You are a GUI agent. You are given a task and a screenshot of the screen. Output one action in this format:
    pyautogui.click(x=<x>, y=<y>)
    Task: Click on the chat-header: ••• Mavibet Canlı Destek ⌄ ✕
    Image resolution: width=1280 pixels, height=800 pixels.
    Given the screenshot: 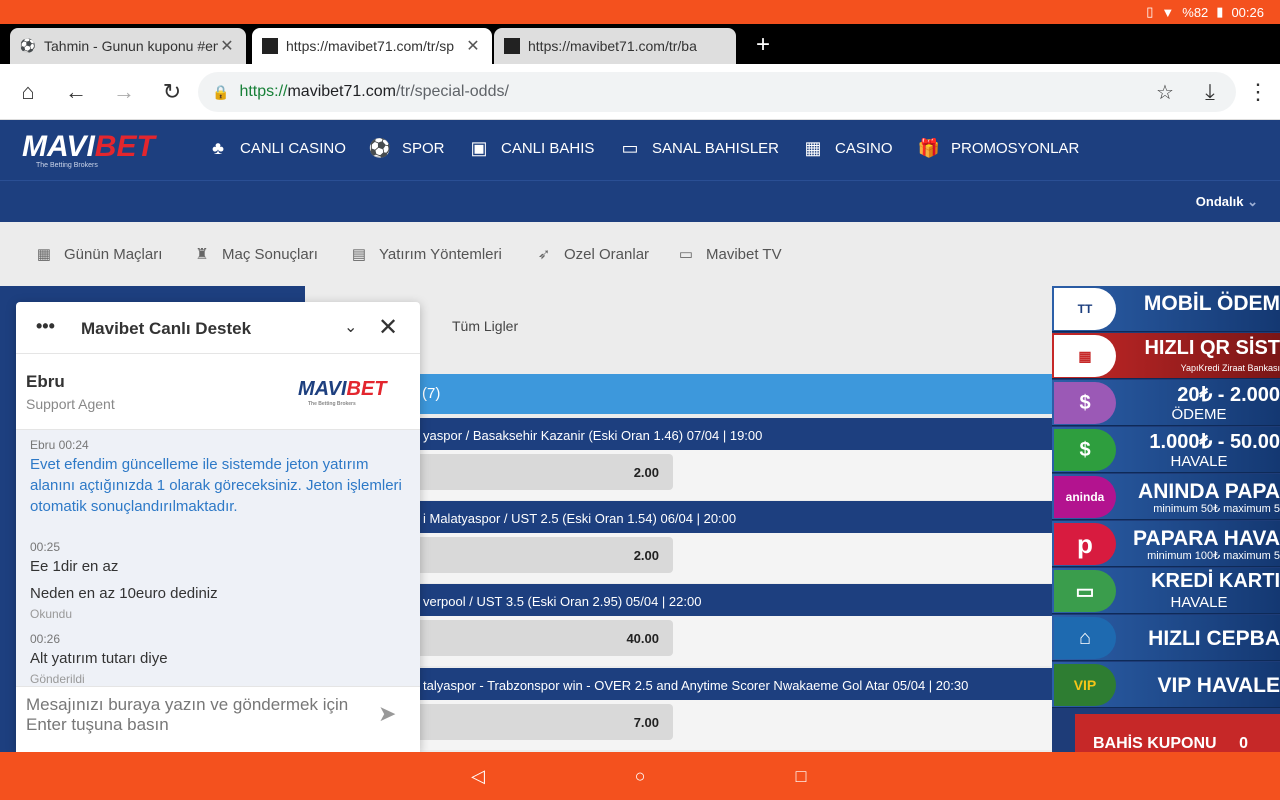 What is the action you would take?
    pyautogui.click(x=218, y=328)
    